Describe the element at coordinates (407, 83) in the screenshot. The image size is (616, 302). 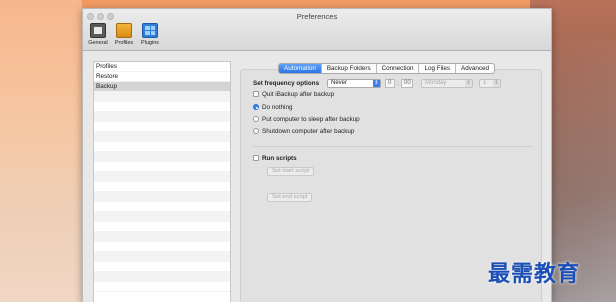
I see `minute-field: 00` at that location.